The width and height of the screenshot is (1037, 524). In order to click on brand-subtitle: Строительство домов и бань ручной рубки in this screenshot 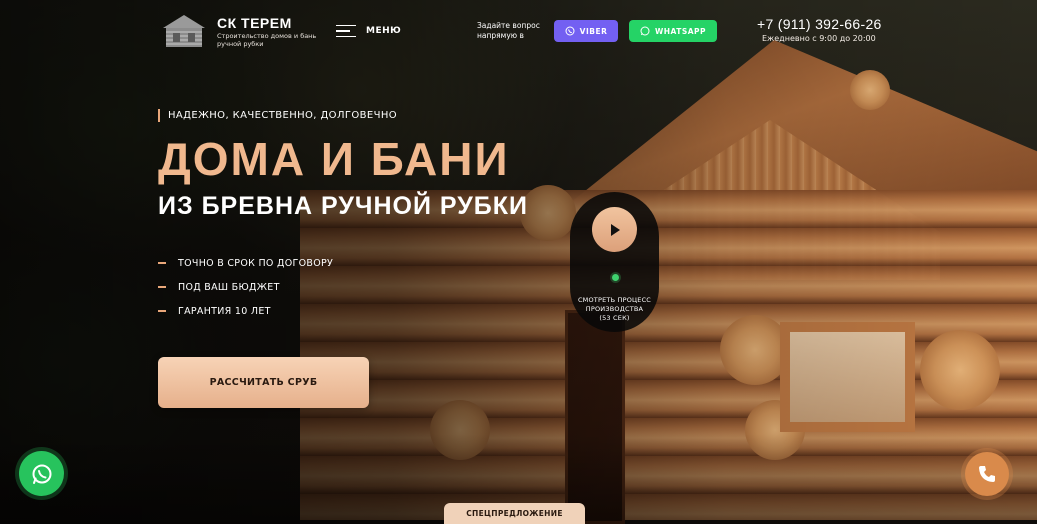, I will do `click(267, 40)`.